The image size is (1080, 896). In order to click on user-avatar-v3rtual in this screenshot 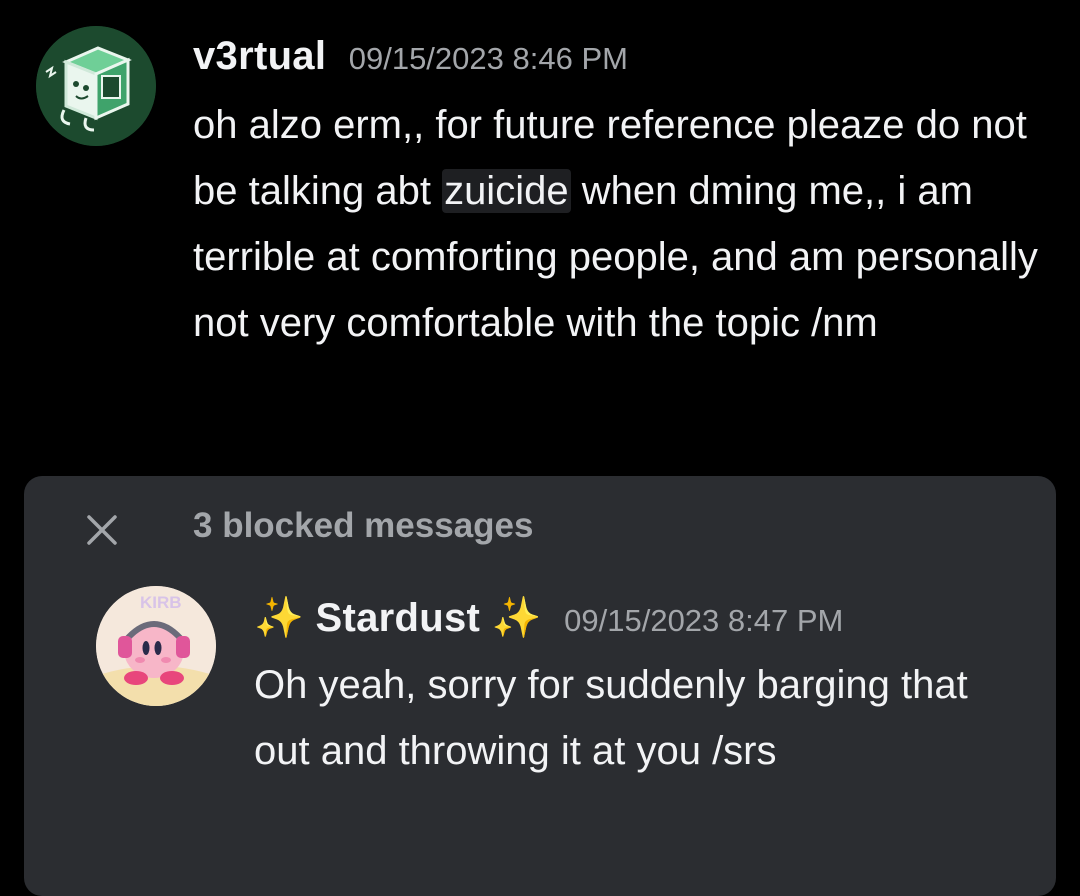, I will do `click(96, 86)`.